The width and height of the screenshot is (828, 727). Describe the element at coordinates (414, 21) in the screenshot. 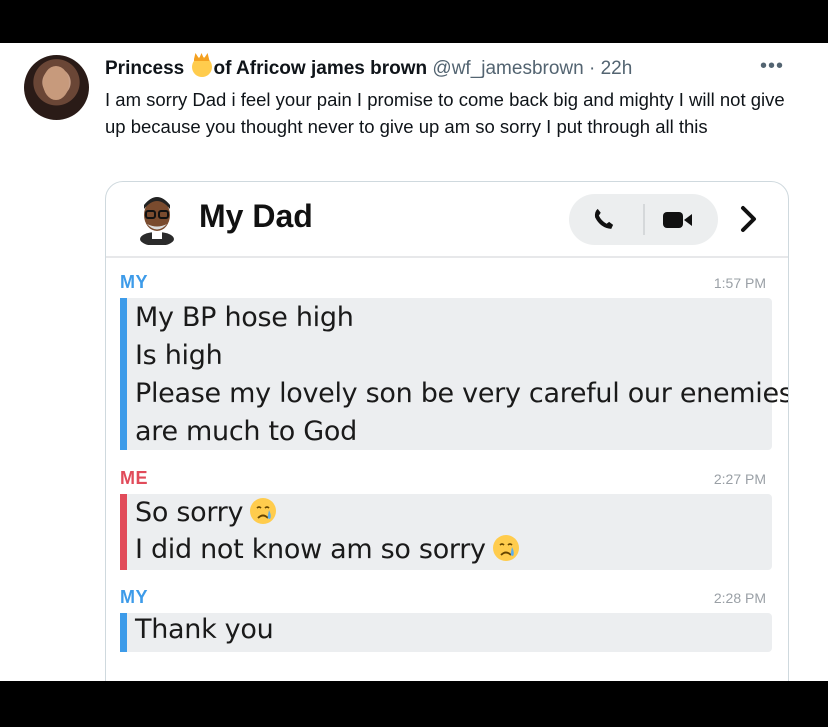

I see `top-black-frame` at that location.